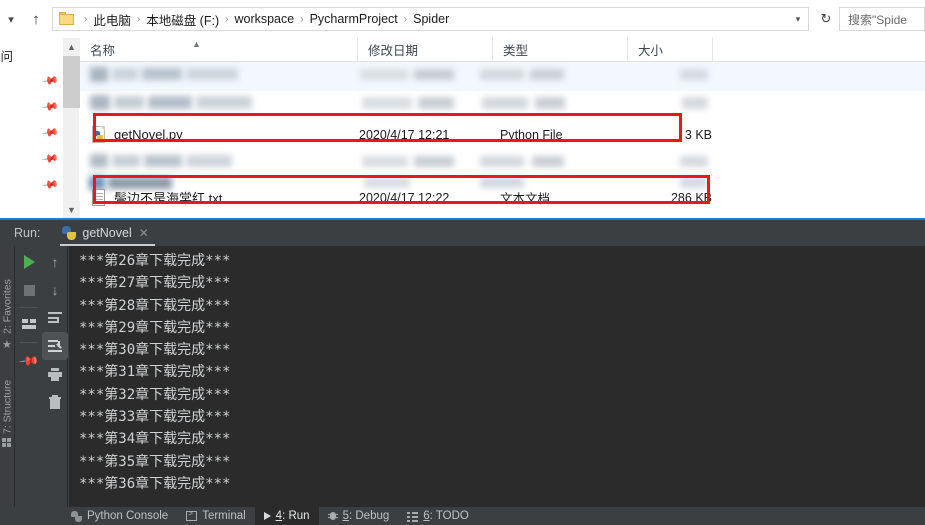 The image size is (925, 525). I want to click on rerun-button, so click(29, 262).